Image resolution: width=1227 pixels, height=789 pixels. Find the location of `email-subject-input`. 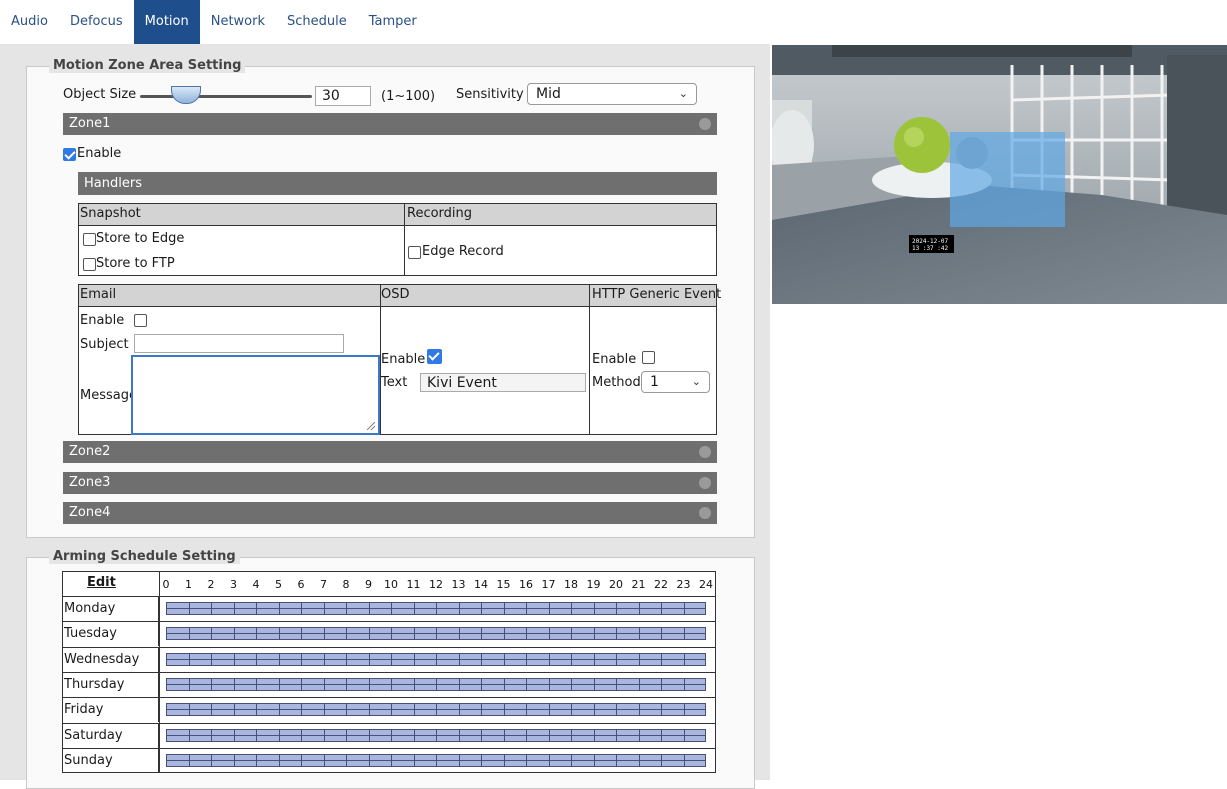

email-subject-input is located at coordinates (239, 343).